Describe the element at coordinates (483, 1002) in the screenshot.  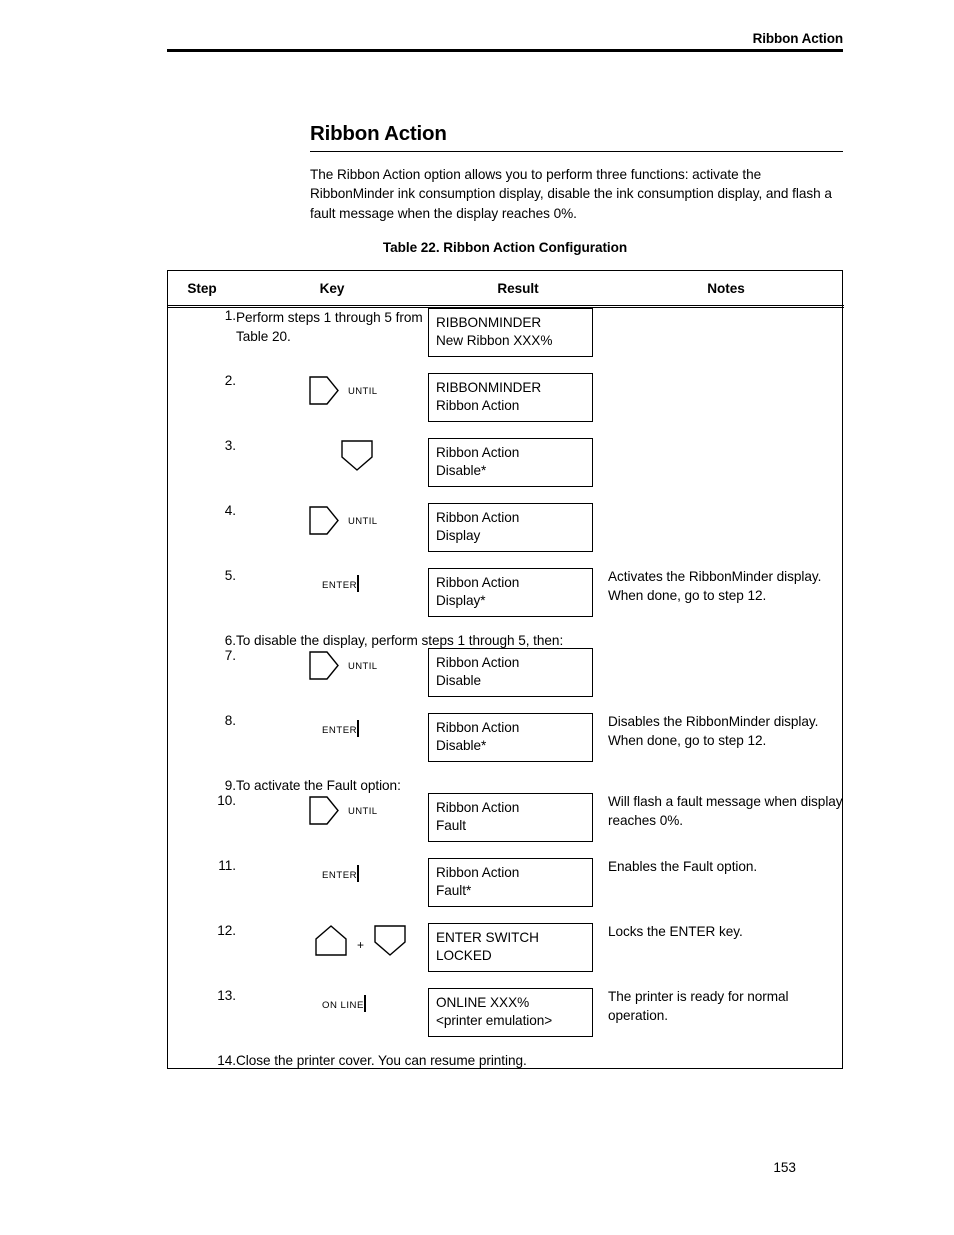
I see `lcd-line-1: ONLINE XXX%` at that location.